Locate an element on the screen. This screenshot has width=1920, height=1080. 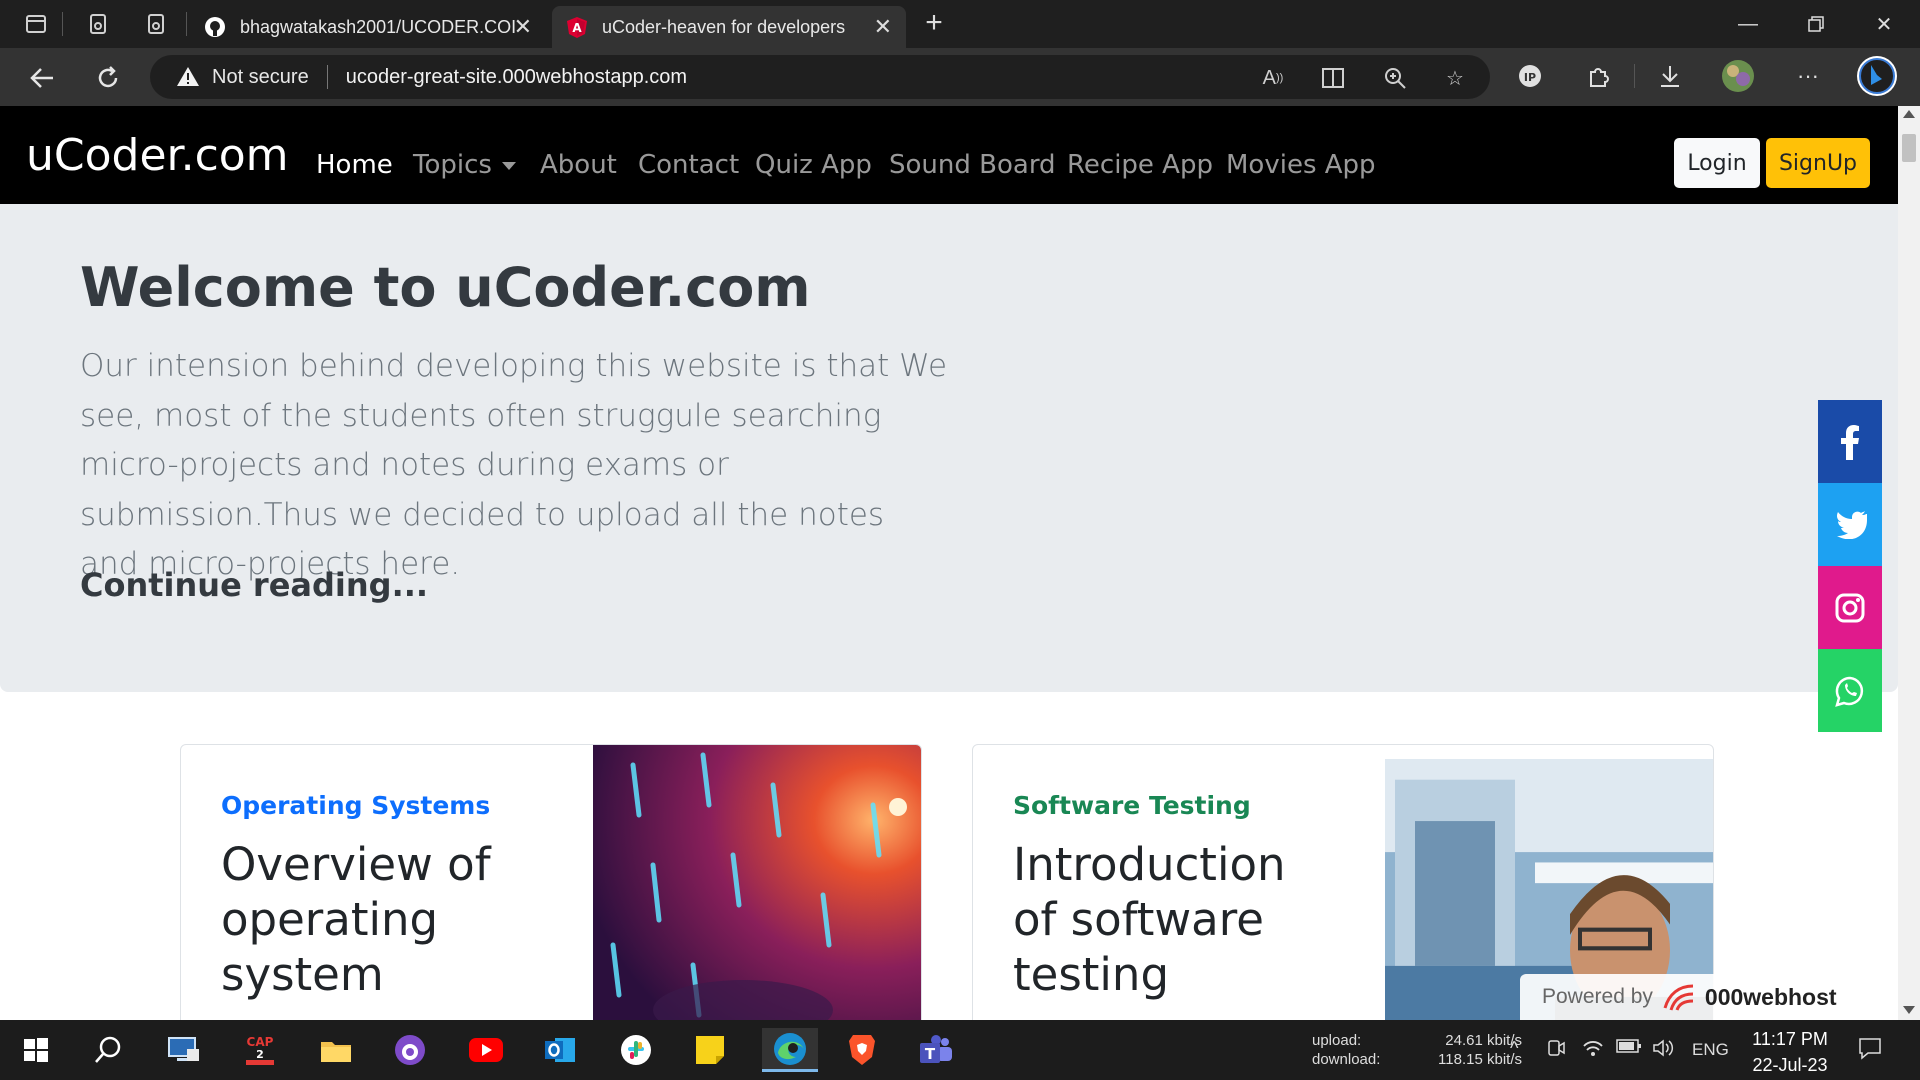
nav-contact: Contact is located at coordinates (688, 165).